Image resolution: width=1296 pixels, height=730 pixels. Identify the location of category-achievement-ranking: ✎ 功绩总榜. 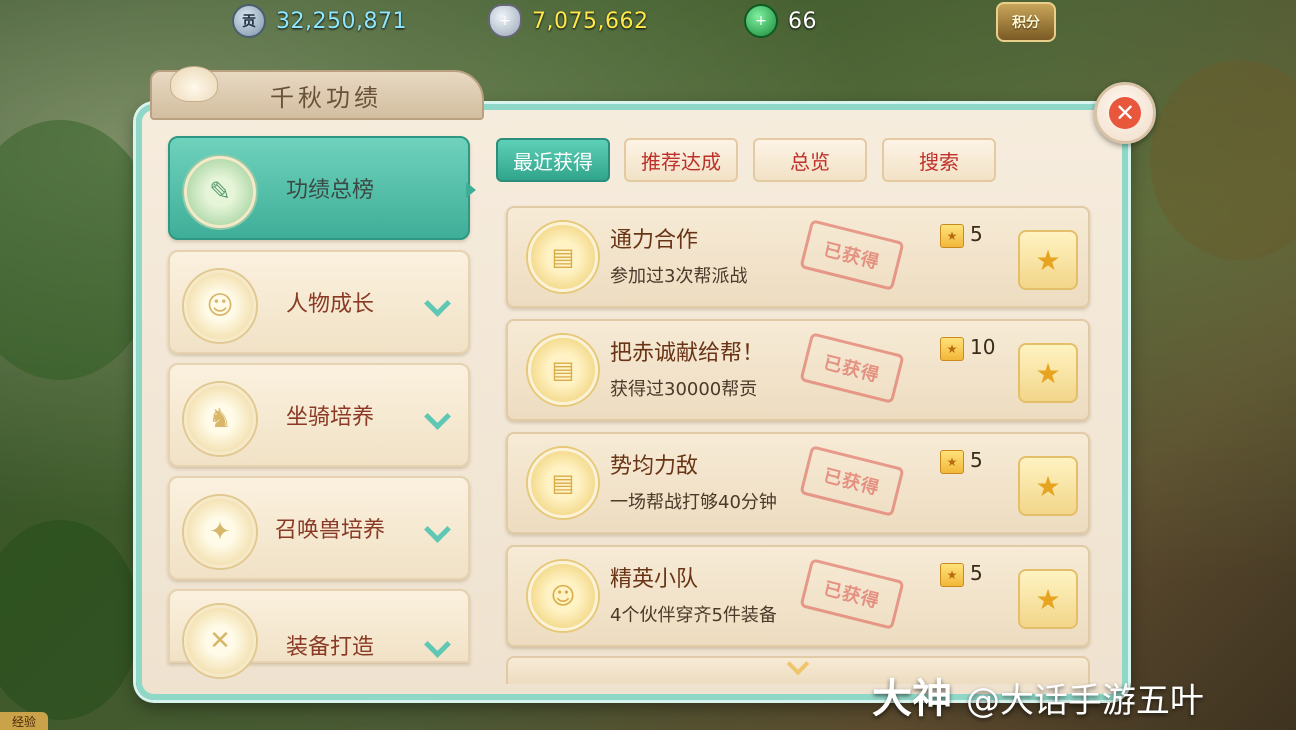
(319, 188).